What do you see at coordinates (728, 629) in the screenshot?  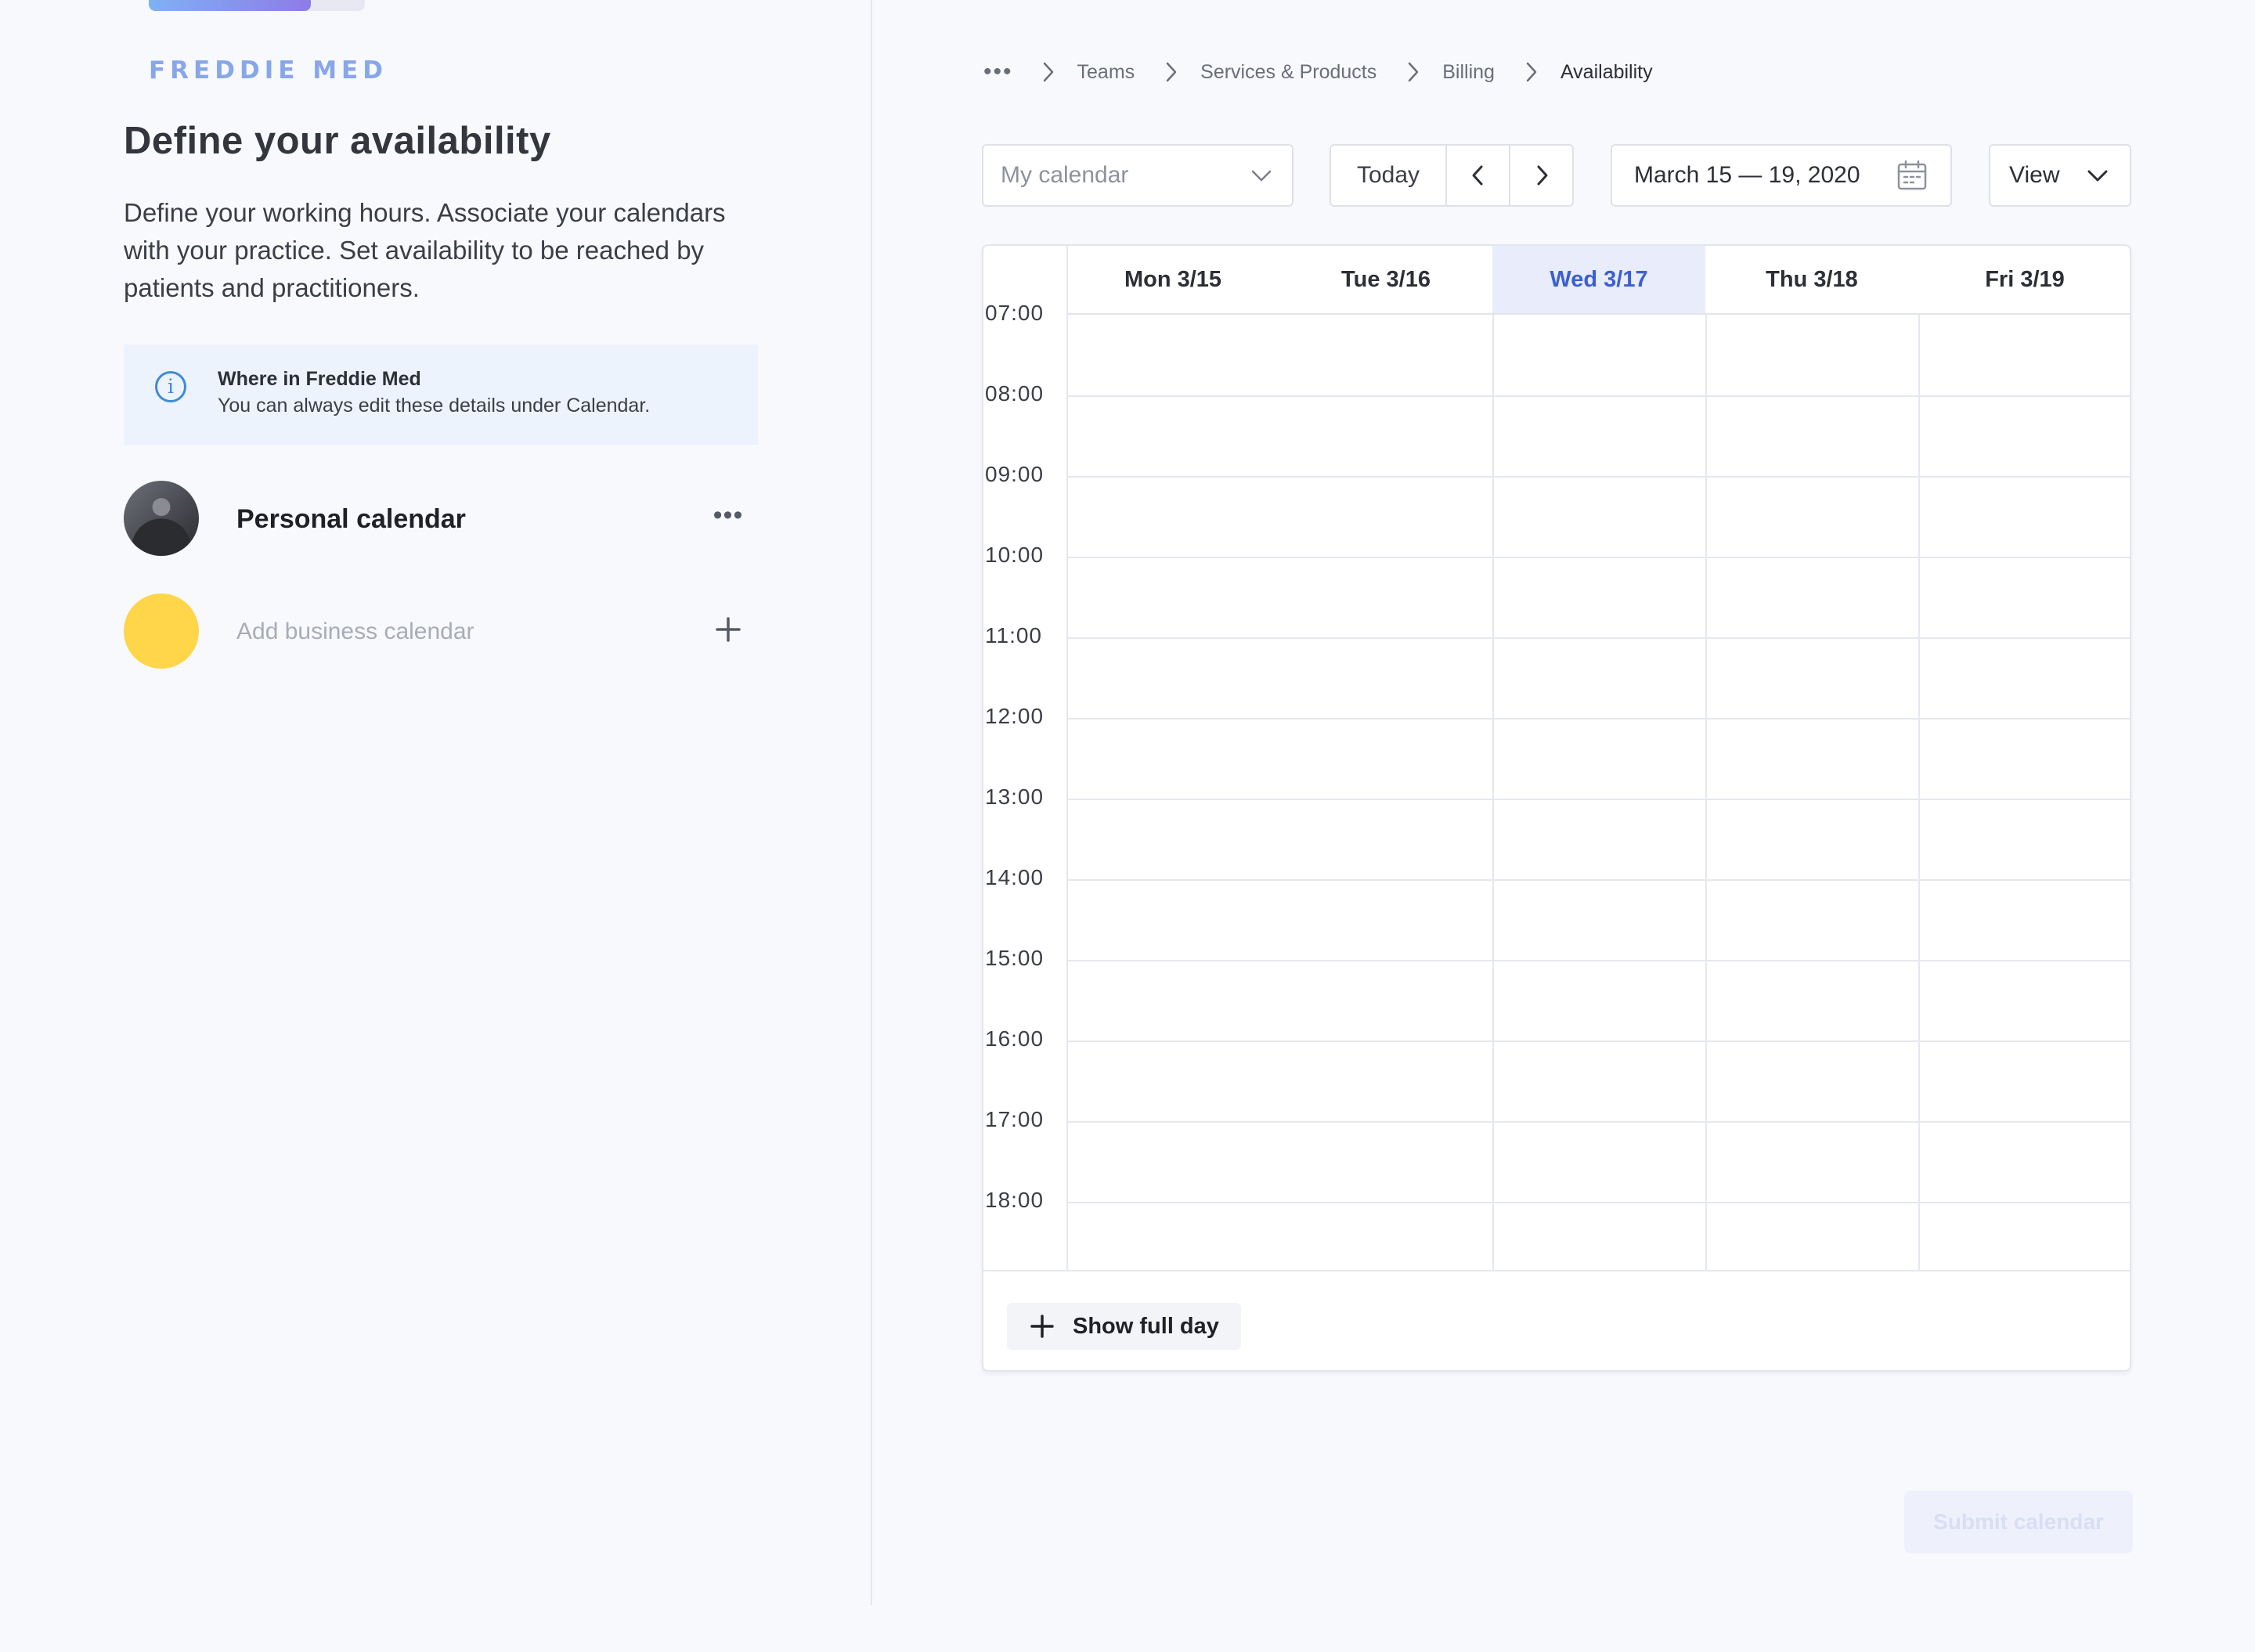 I see `add-calendar-plus-icon` at bounding box center [728, 629].